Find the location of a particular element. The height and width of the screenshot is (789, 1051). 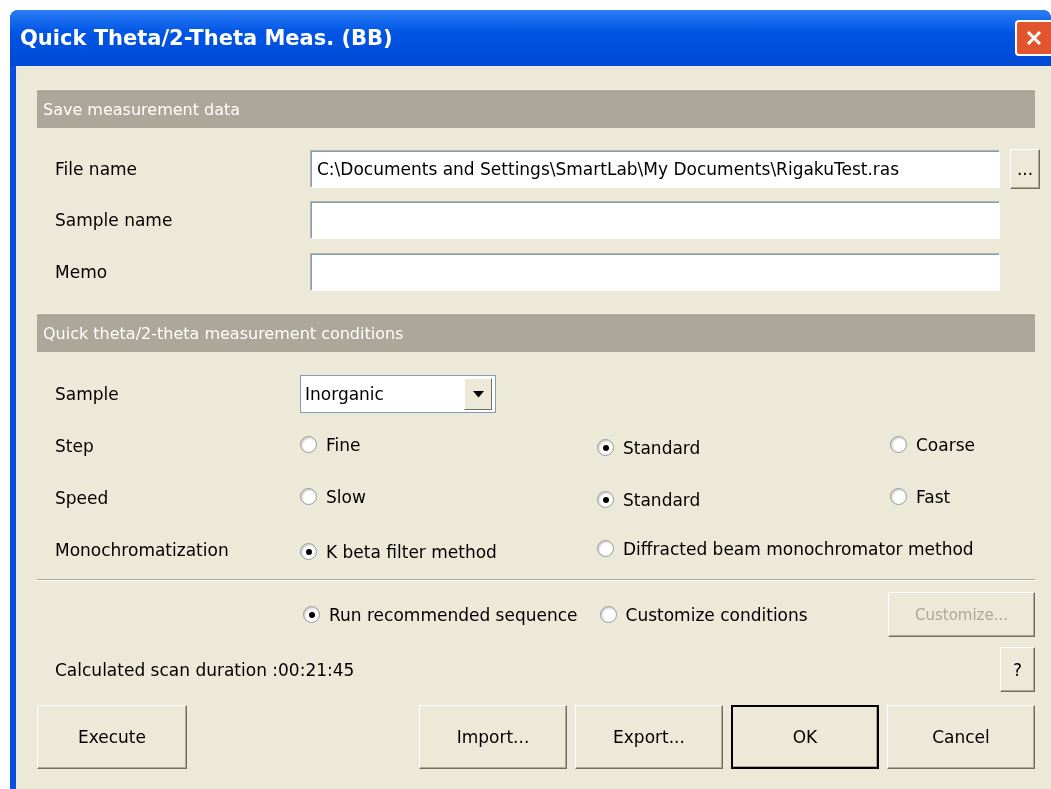

close-button is located at coordinates (1033, 38).